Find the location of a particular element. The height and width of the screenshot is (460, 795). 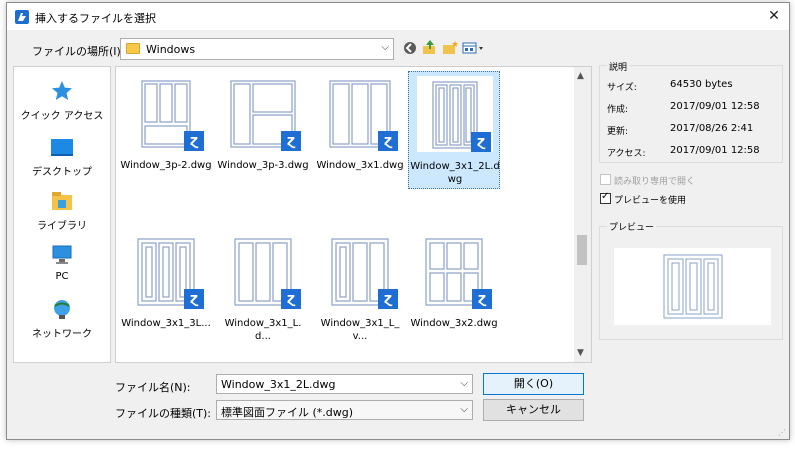

use-preview-label: プレビューを使用 is located at coordinates (650, 201).